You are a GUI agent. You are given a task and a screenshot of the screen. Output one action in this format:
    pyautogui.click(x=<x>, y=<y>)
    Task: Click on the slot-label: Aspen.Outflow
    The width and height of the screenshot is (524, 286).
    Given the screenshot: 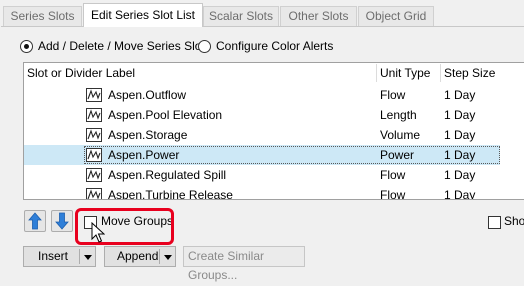 What is the action you would take?
    pyautogui.click(x=147, y=95)
    